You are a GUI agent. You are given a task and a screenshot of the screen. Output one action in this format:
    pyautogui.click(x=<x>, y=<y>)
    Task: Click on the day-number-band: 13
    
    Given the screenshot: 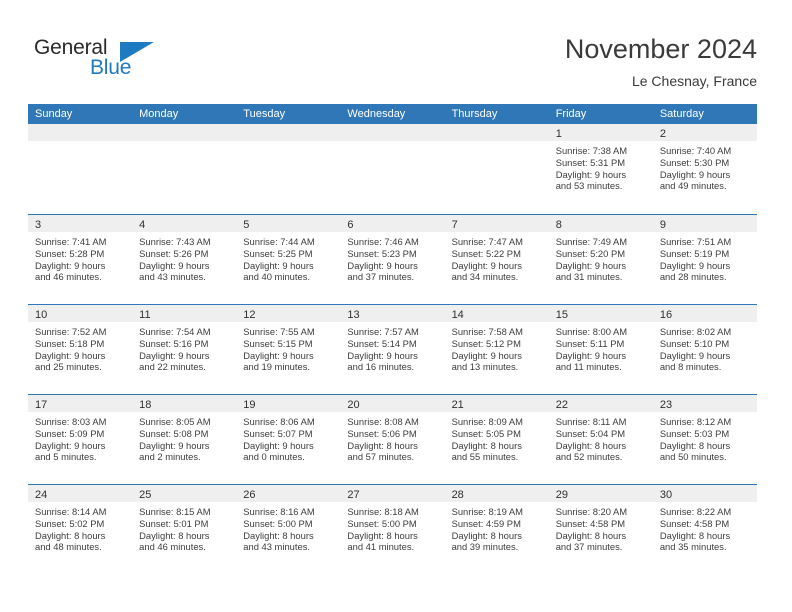 What is the action you would take?
    pyautogui.click(x=392, y=313)
    